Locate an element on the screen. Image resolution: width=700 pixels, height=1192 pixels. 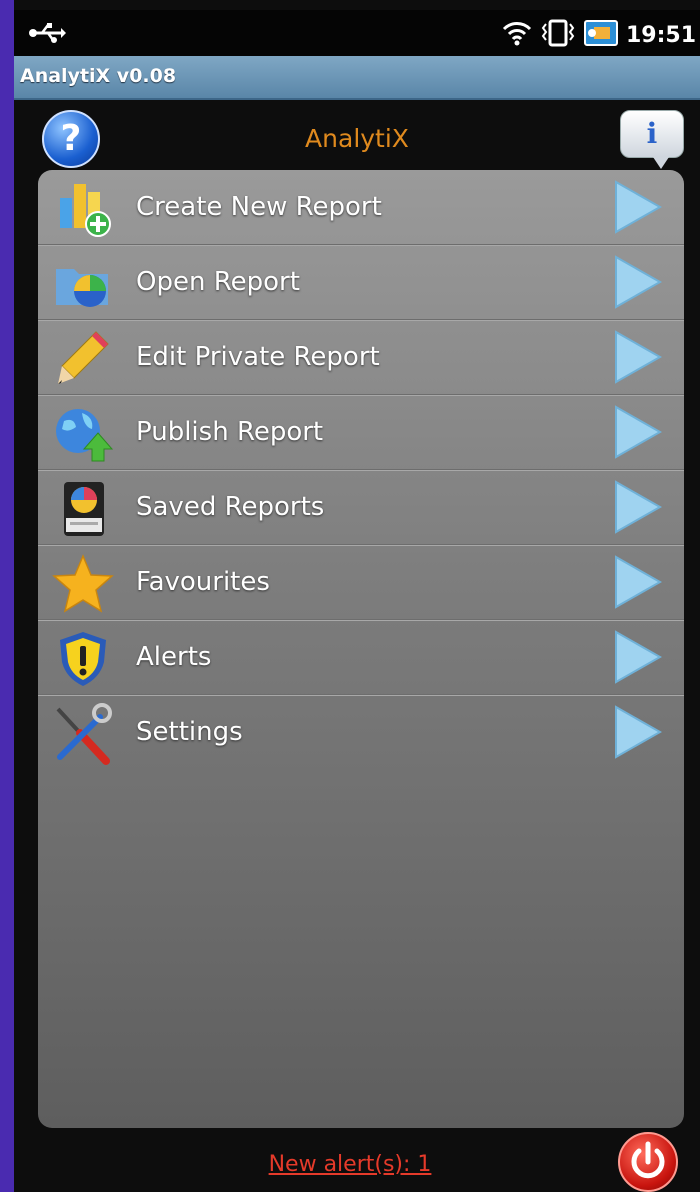
menu-label: Saved Reports is located at coordinates (230, 507).